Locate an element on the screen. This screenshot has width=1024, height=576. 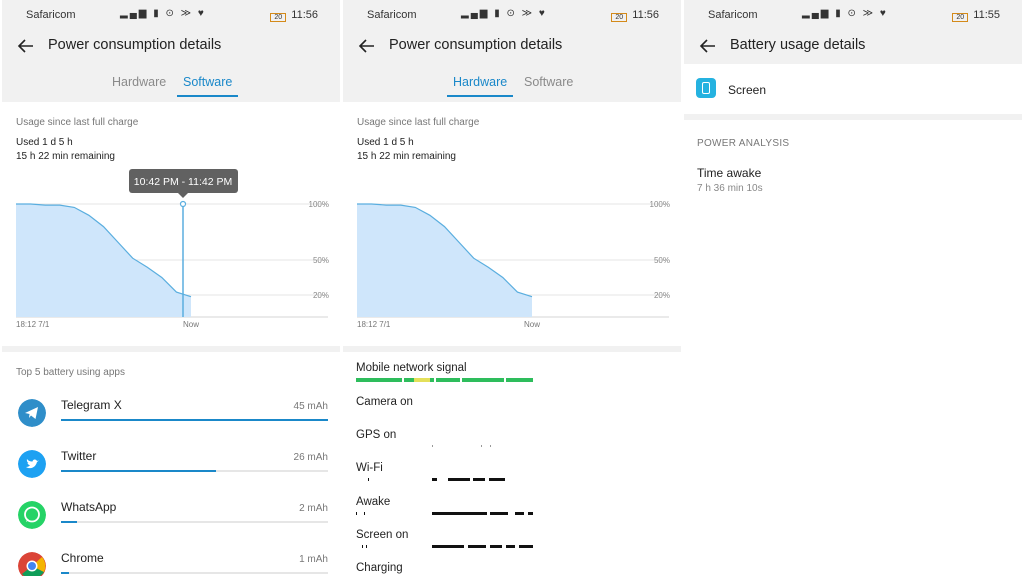
app-usage-value: 1 mAh is located at coordinates (313, 559).